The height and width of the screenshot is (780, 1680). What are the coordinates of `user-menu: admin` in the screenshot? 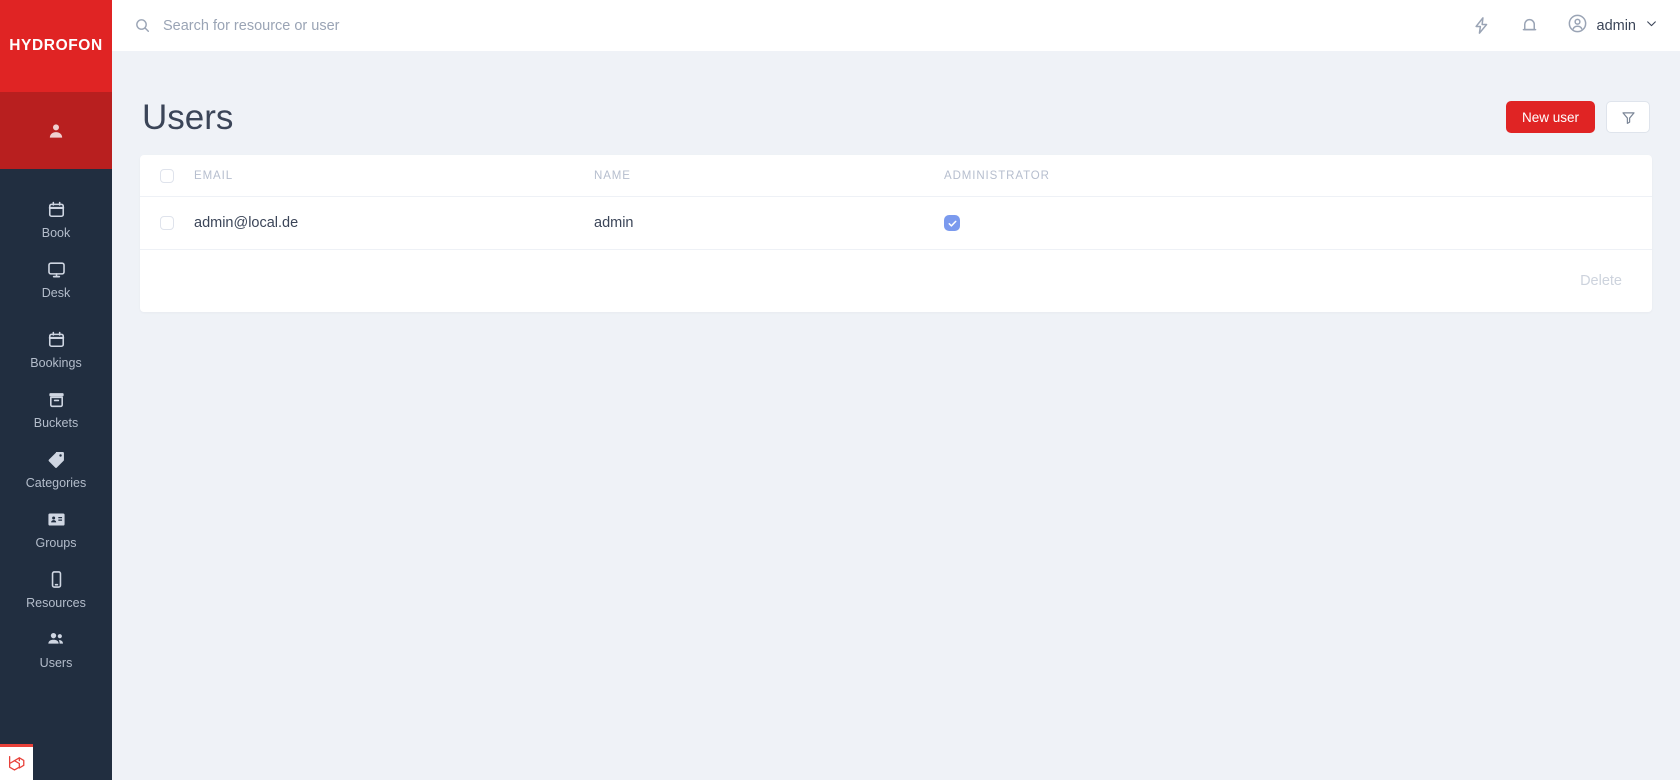 It's located at (1613, 26).